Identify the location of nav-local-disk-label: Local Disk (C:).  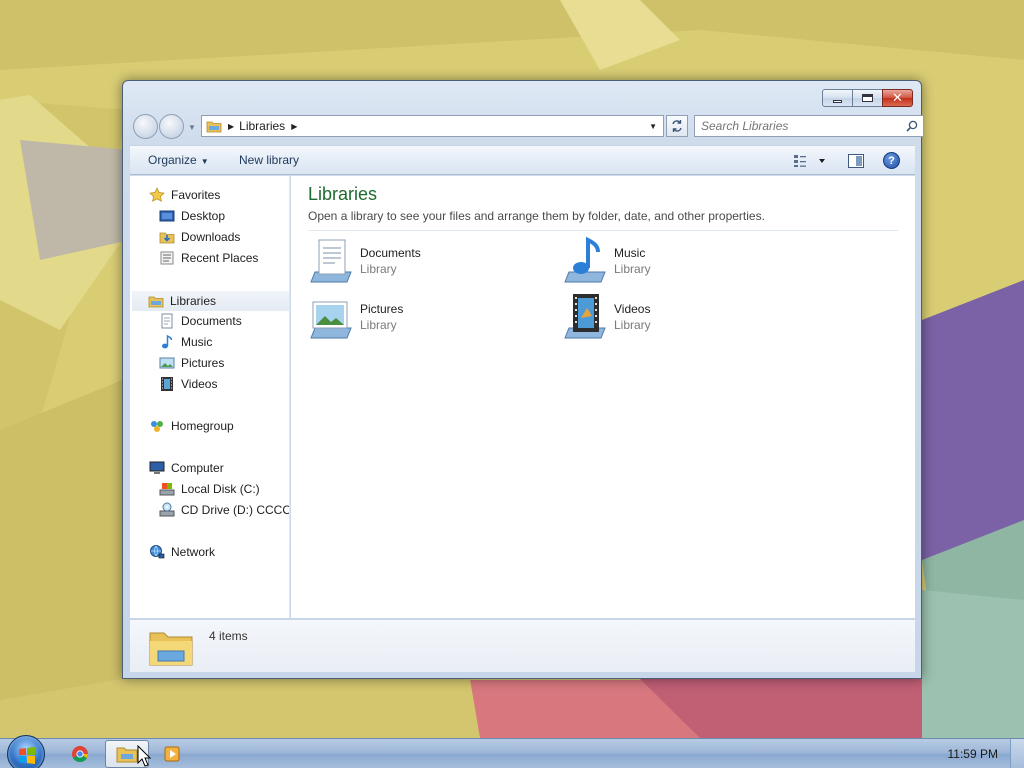
(220, 489).